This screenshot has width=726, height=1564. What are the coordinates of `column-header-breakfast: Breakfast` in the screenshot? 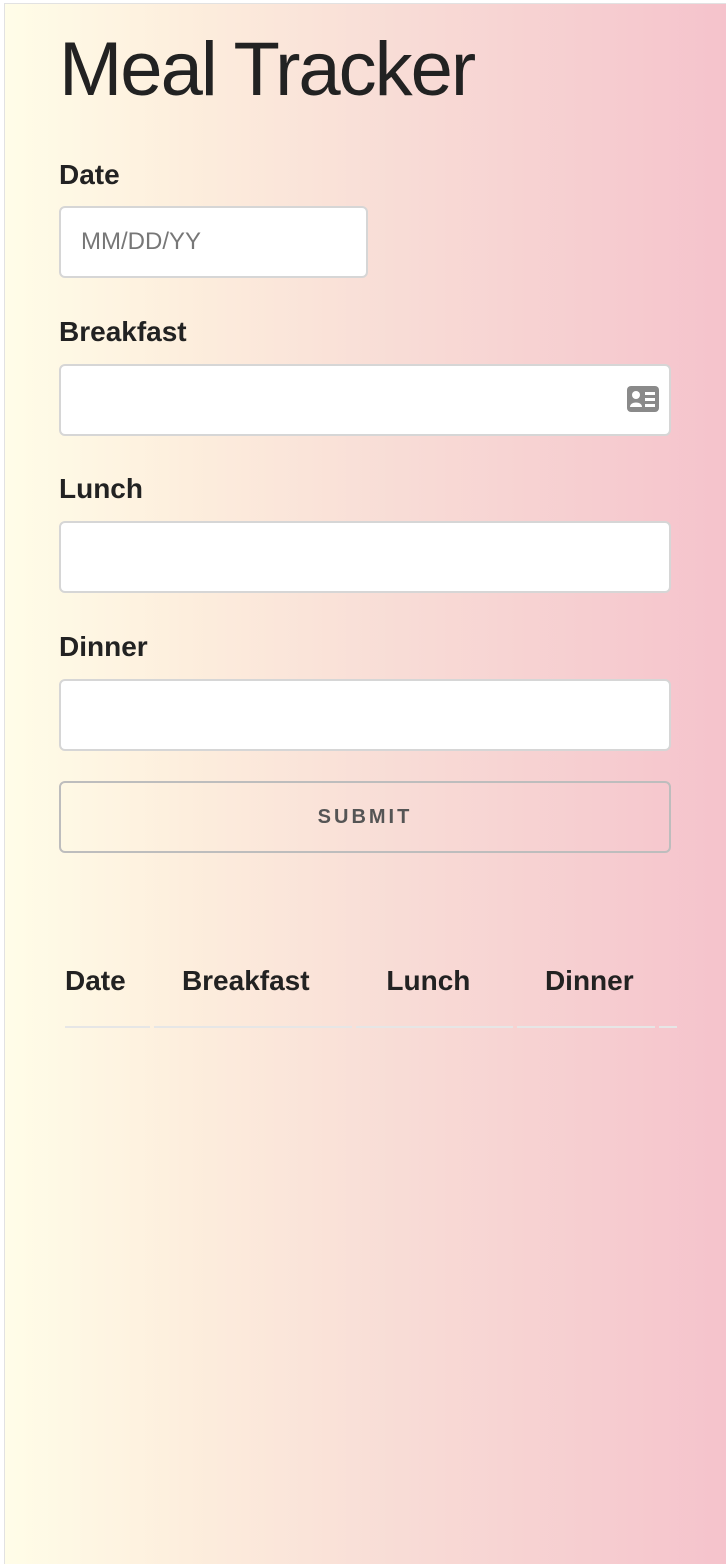 It's located at (253, 991).